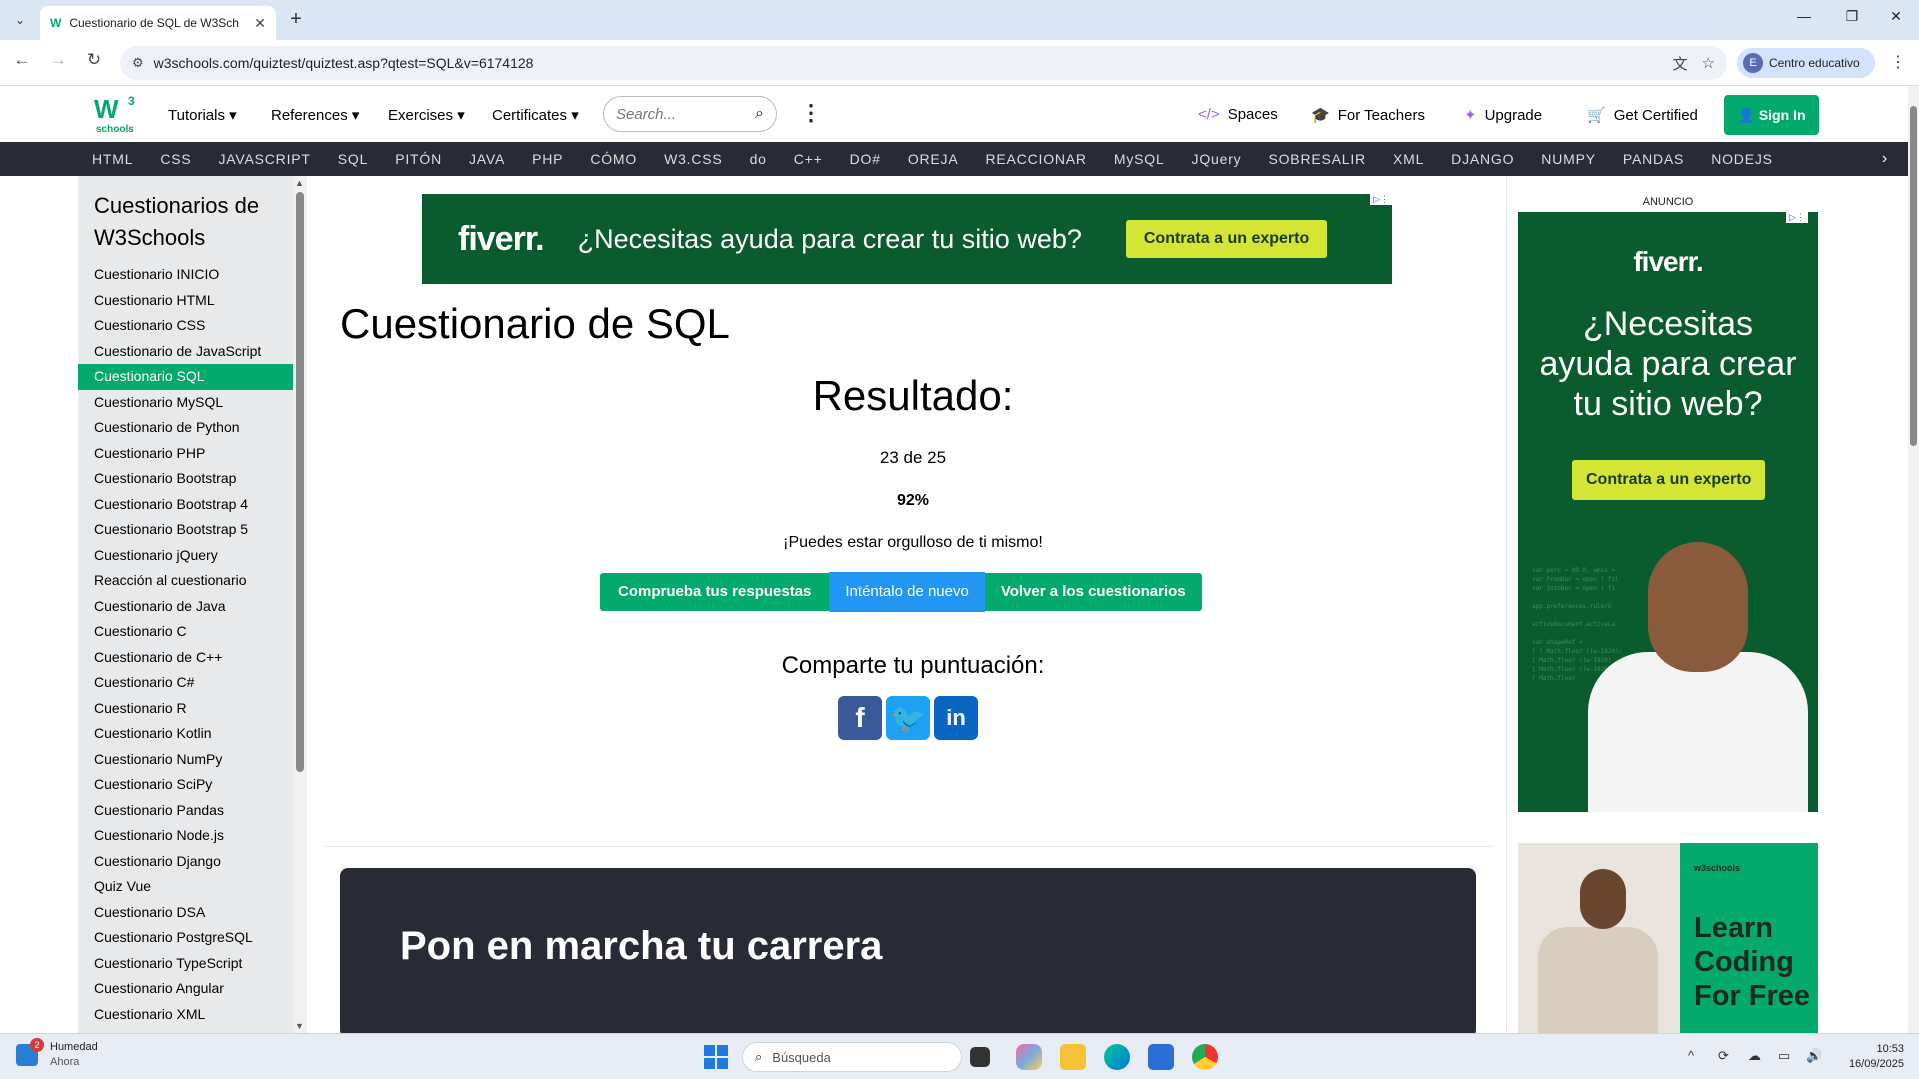 This screenshot has width=1919, height=1079. Describe the element at coordinates (1117, 1057) in the screenshot. I see `edge-icon` at that location.